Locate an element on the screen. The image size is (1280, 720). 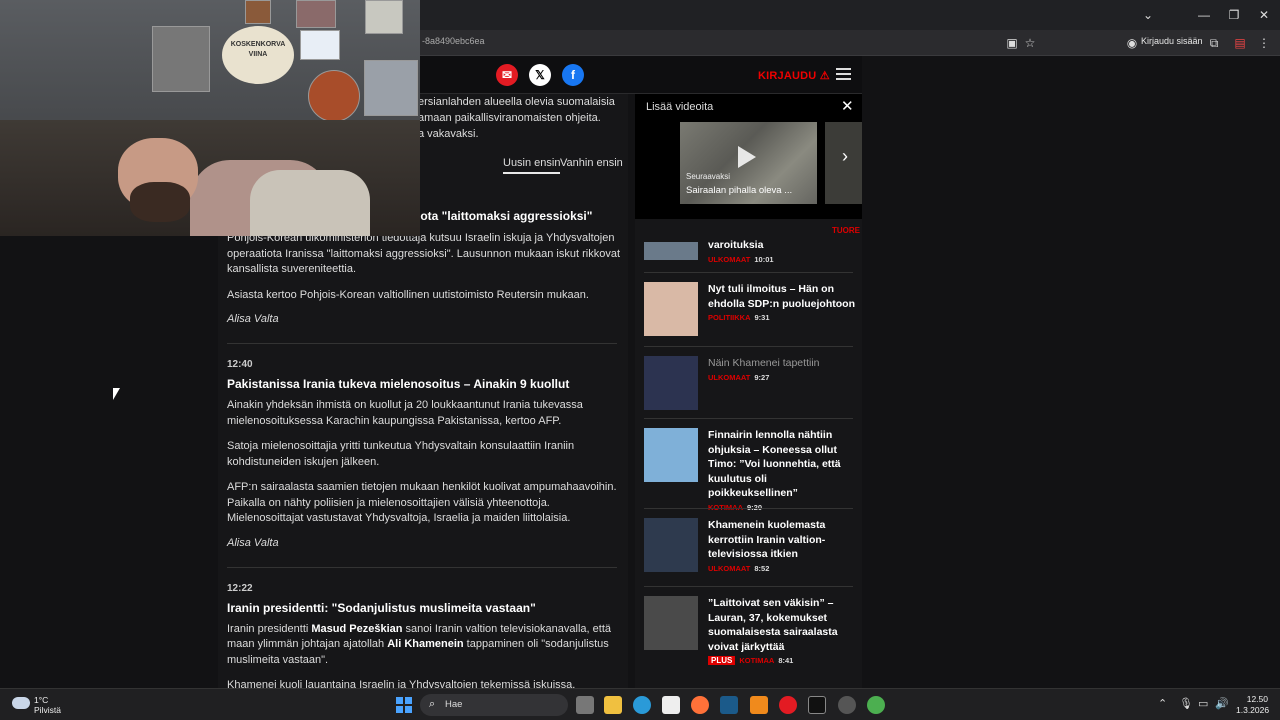
video-heading: Lisää videoita is located at coordinates (680, 107).